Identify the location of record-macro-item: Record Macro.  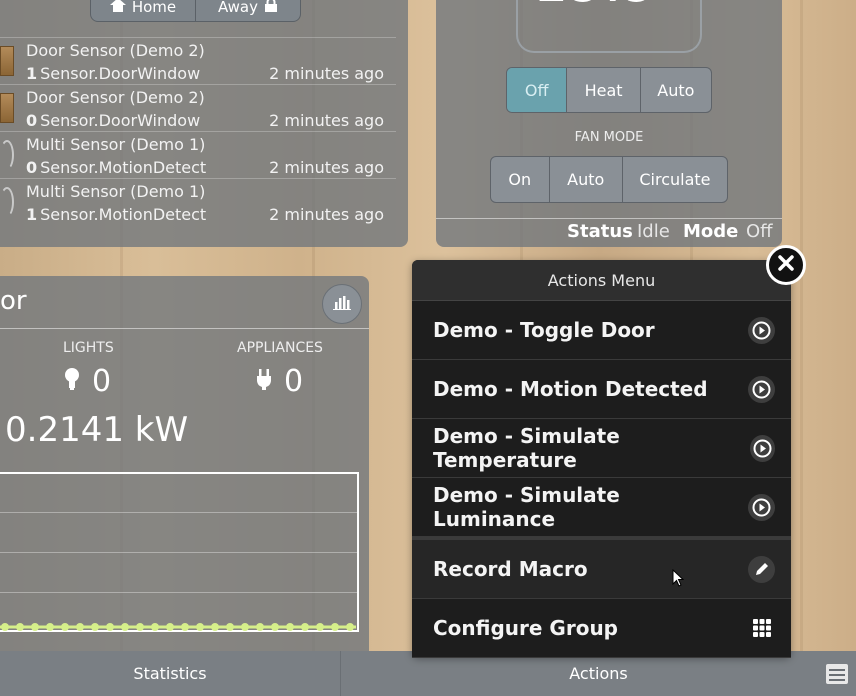
(601, 569).